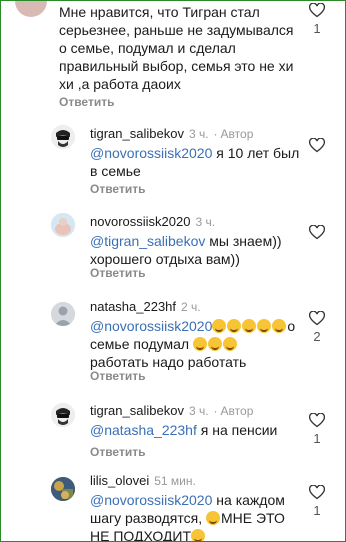 The height and width of the screenshot is (542, 346). Describe the element at coordinates (317, 336) in the screenshot. I see `like-count: 2` at that location.